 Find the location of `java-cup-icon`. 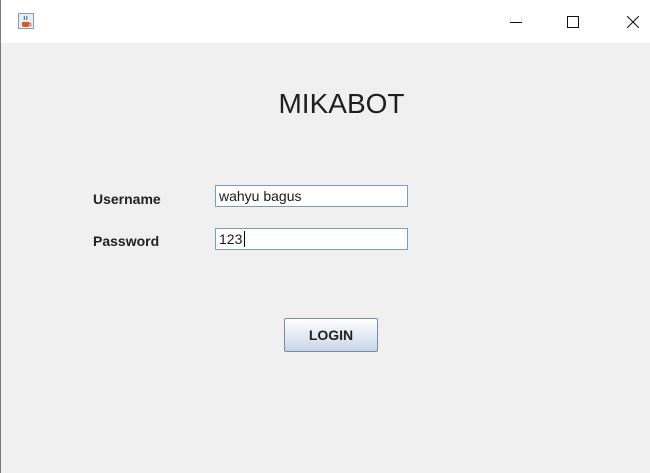

java-cup-icon is located at coordinates (26, 21).